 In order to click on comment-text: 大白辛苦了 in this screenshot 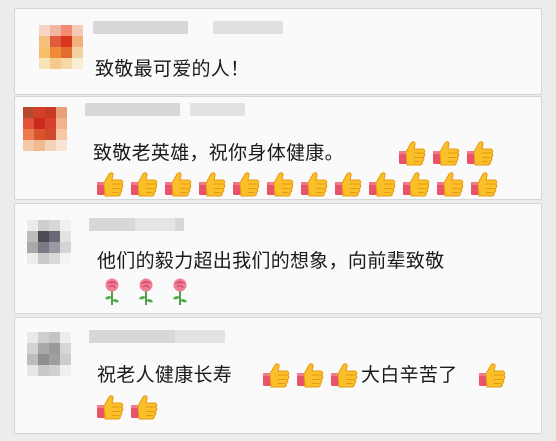, I will do `click(409, 375)`.